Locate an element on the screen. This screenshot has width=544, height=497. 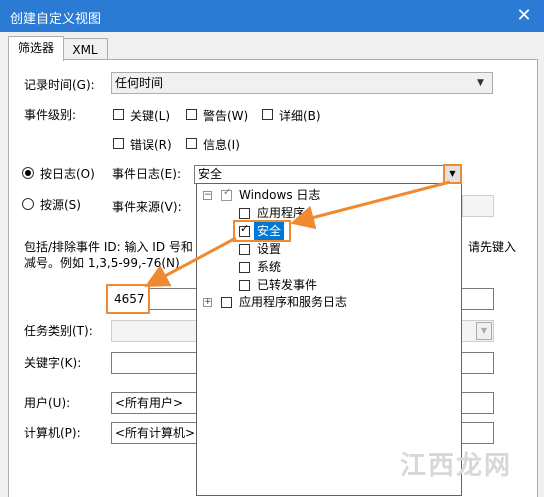
setup-checkbox is located at coordinates (244, 249).